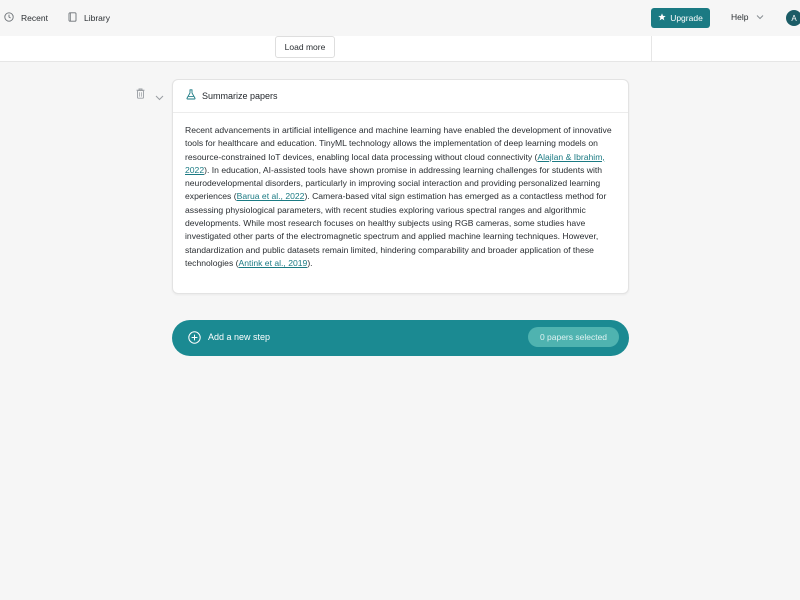  I want to click on citation-link: Barua et al., 2022, so click(271, 196).